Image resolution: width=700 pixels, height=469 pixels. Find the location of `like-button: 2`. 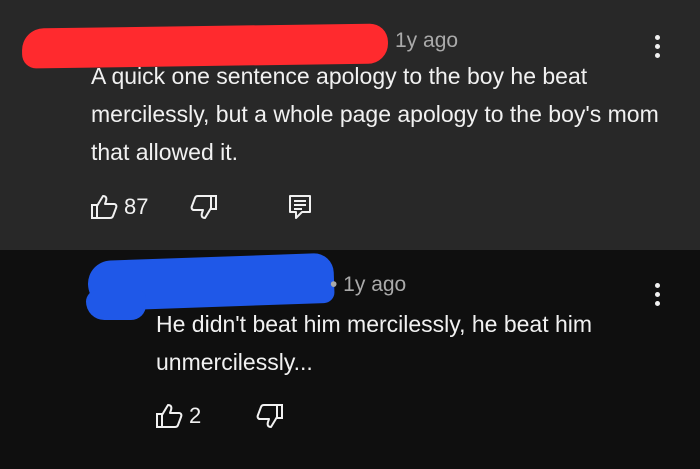

like-button: 2 is located at coordinates (178, 416).